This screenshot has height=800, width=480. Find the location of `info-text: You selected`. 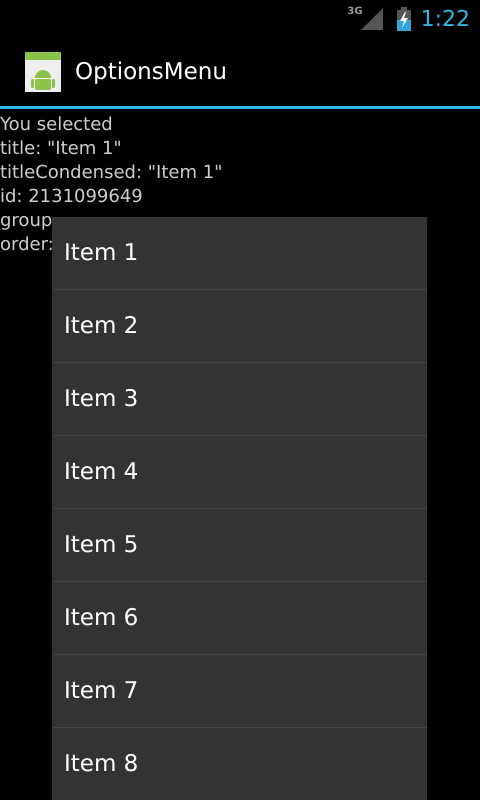

info-text: You selected is located at coordinates (56, 124).